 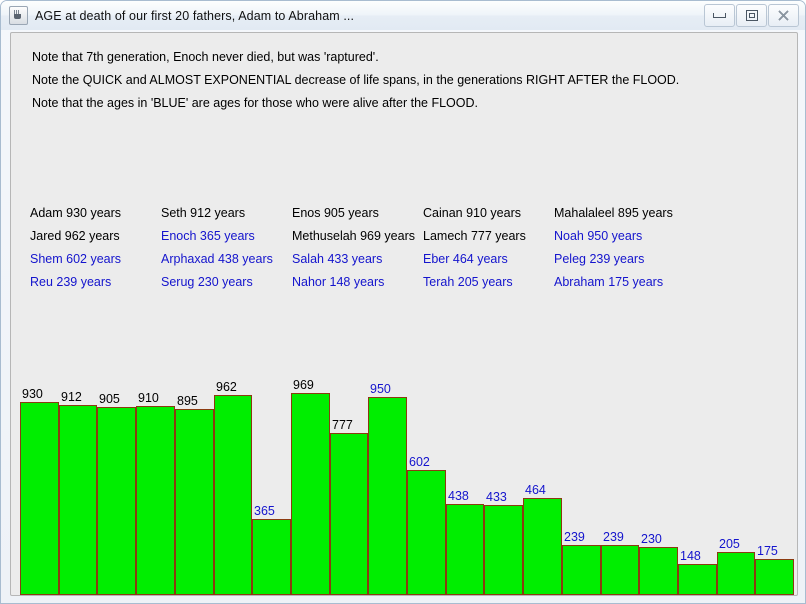 What do you see at coordinates (303, 385) in the screenshot?
I see `chart-bar-value-label: 969` at bounding box center [303, 385].